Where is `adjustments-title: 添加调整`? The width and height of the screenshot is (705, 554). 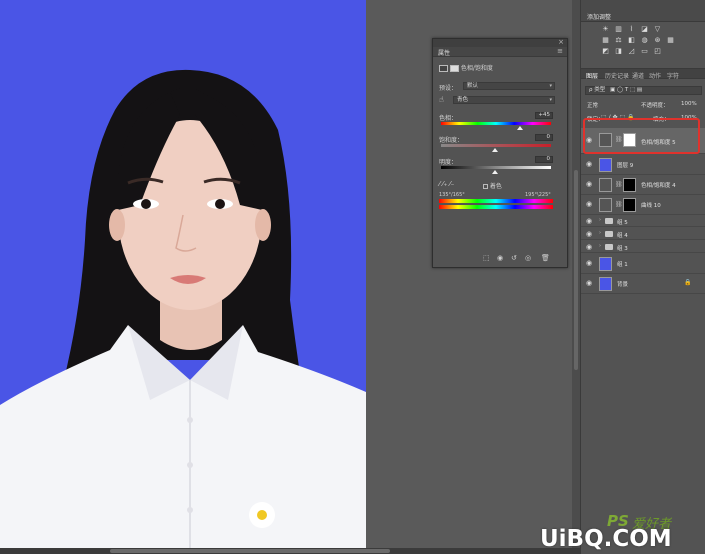 adjustments-title: 添加调整 is located at coordinates (599, 17).